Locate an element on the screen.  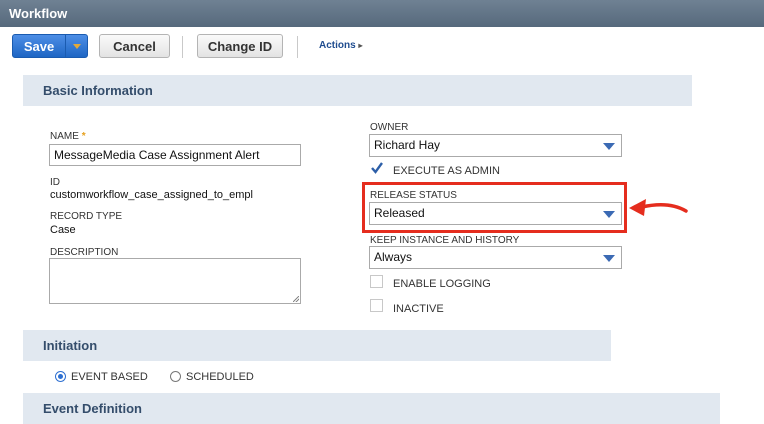
keep-instance-value: Always is located at coordinates (393, 257).